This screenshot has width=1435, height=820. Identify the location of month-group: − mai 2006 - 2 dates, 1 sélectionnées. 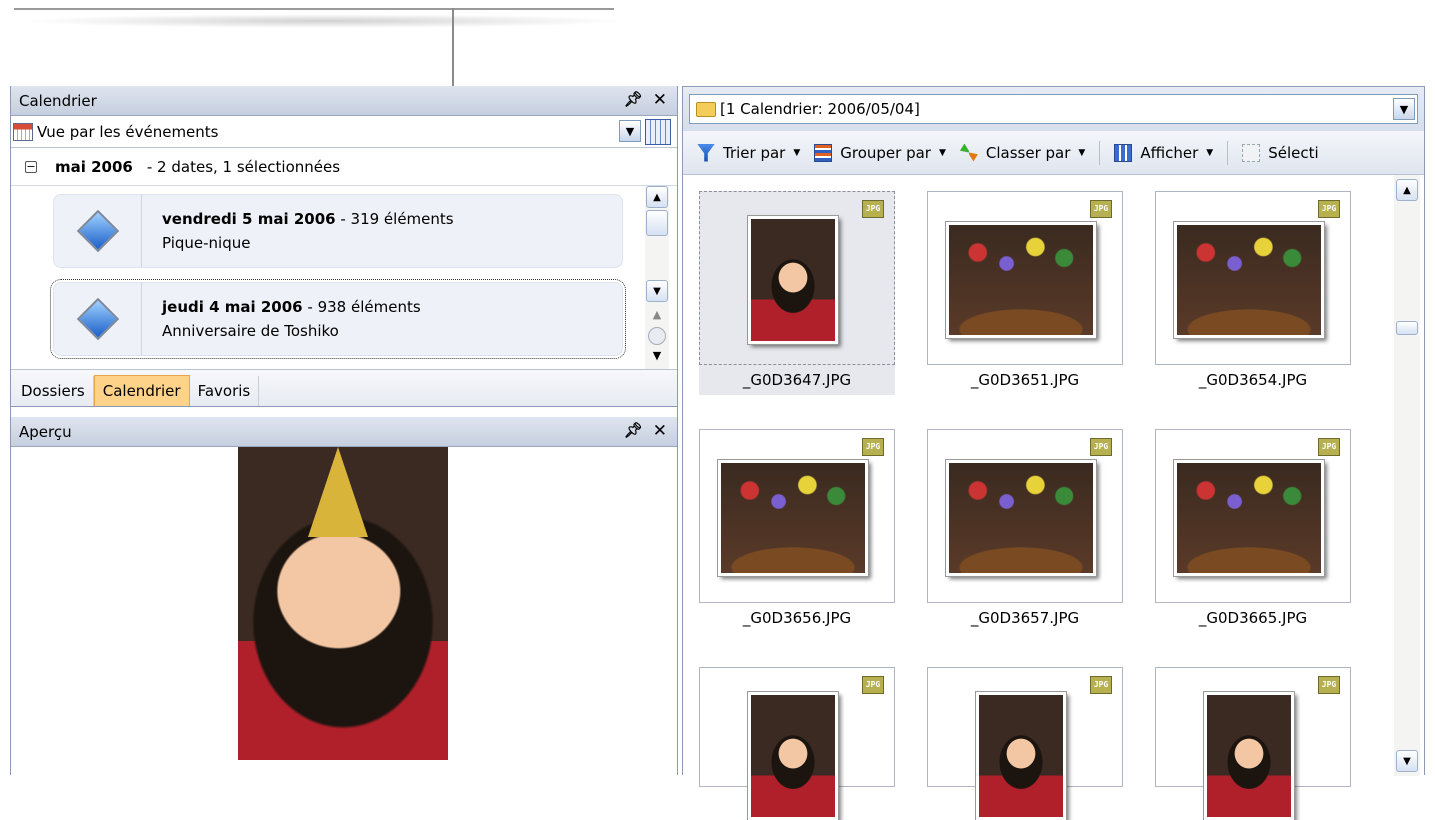
(344, 167).